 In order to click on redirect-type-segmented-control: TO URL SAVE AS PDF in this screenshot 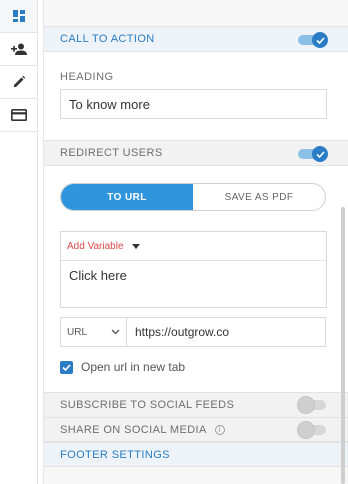, I will do `click(193, 197)`.